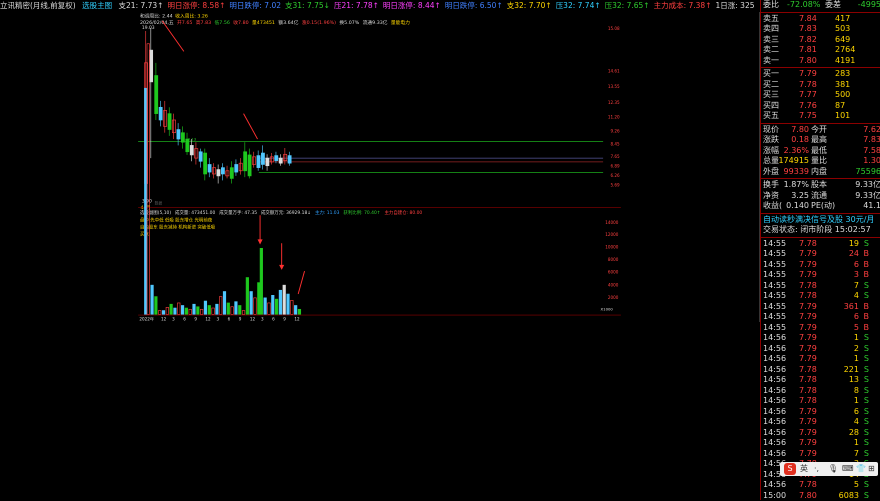  I want to click on price-axis-label: 15.08, so click(614, 28).